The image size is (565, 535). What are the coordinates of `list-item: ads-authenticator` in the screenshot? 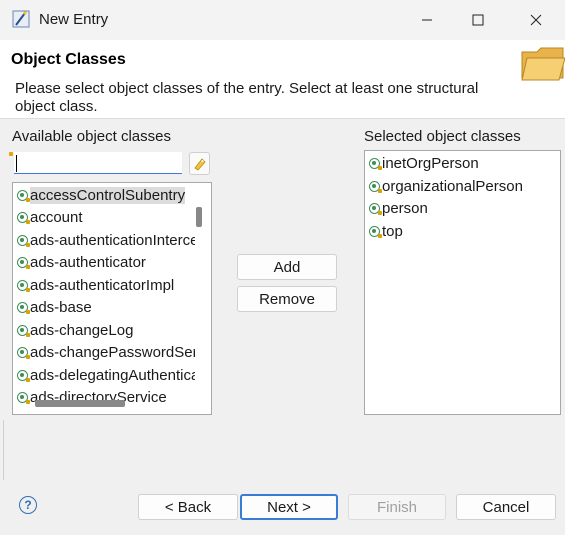 It's located at (81, 262).